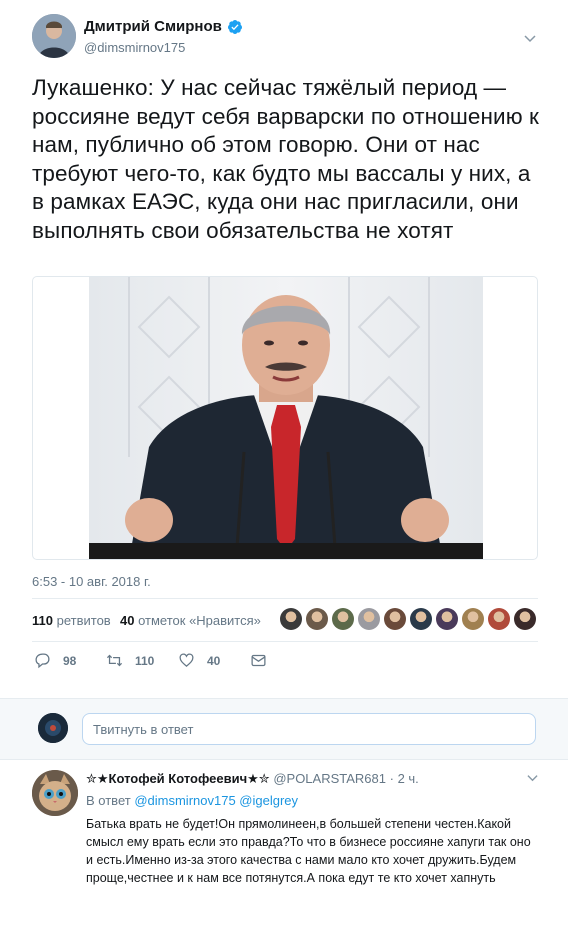  Describe the element at coordinates (214, 660) in the screenshot. I see `like-count: 40` at that location.